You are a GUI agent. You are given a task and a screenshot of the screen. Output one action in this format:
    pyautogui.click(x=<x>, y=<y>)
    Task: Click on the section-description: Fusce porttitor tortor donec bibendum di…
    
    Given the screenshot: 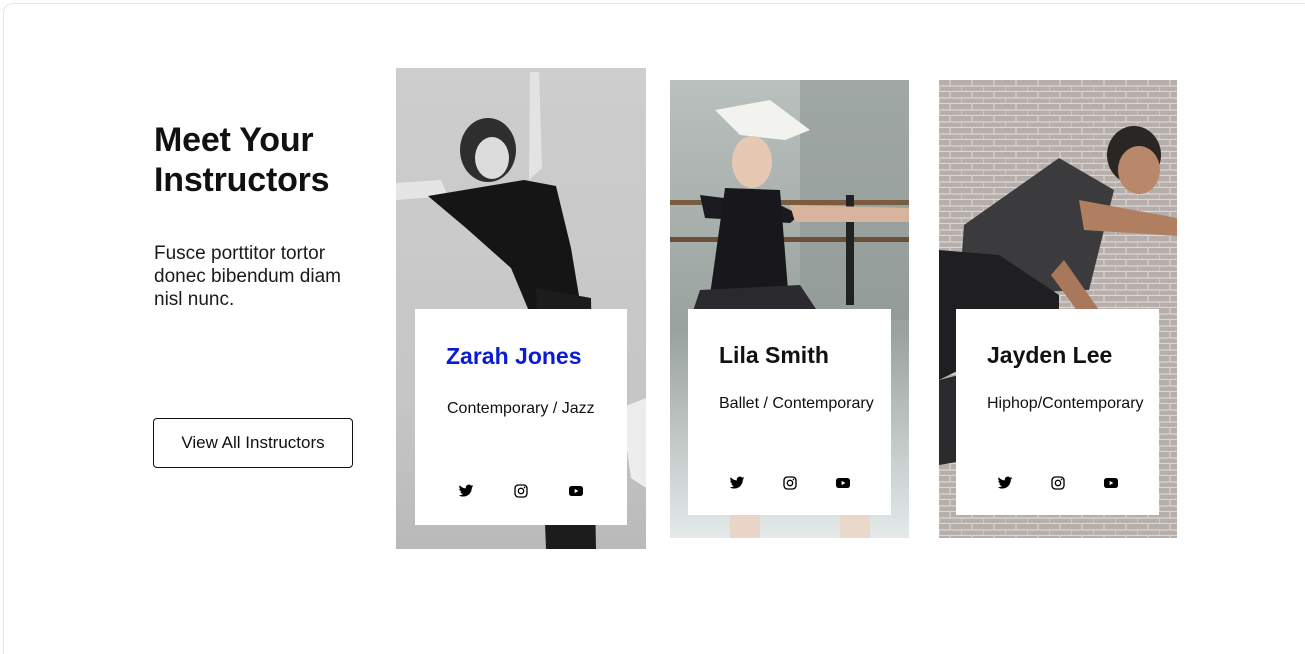 What is the action you would take?
    pyautogui.click(x=247, y=276)
    